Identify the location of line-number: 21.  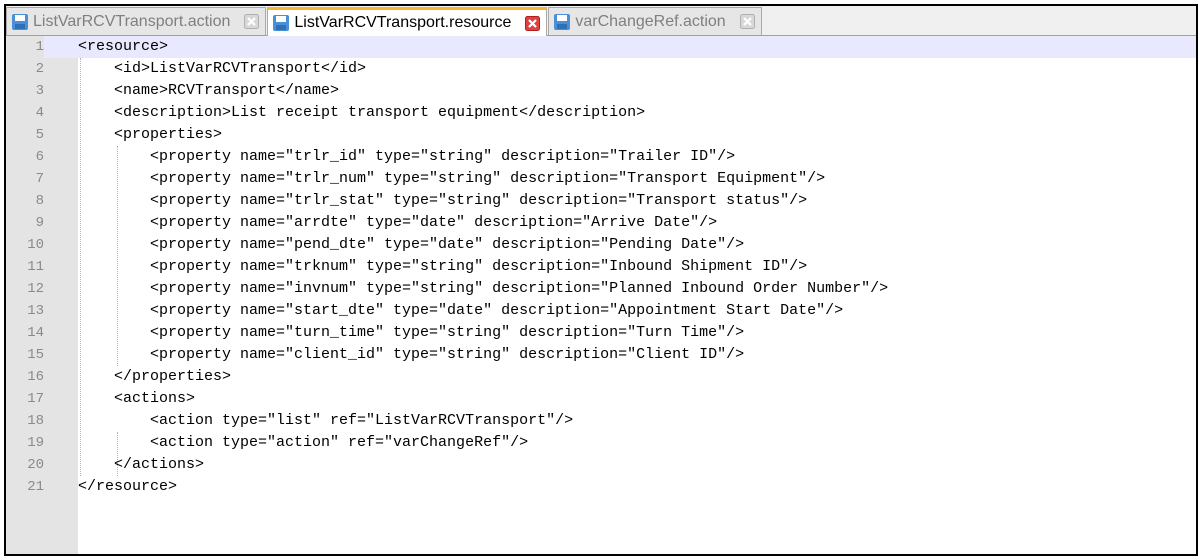
(35, 487).